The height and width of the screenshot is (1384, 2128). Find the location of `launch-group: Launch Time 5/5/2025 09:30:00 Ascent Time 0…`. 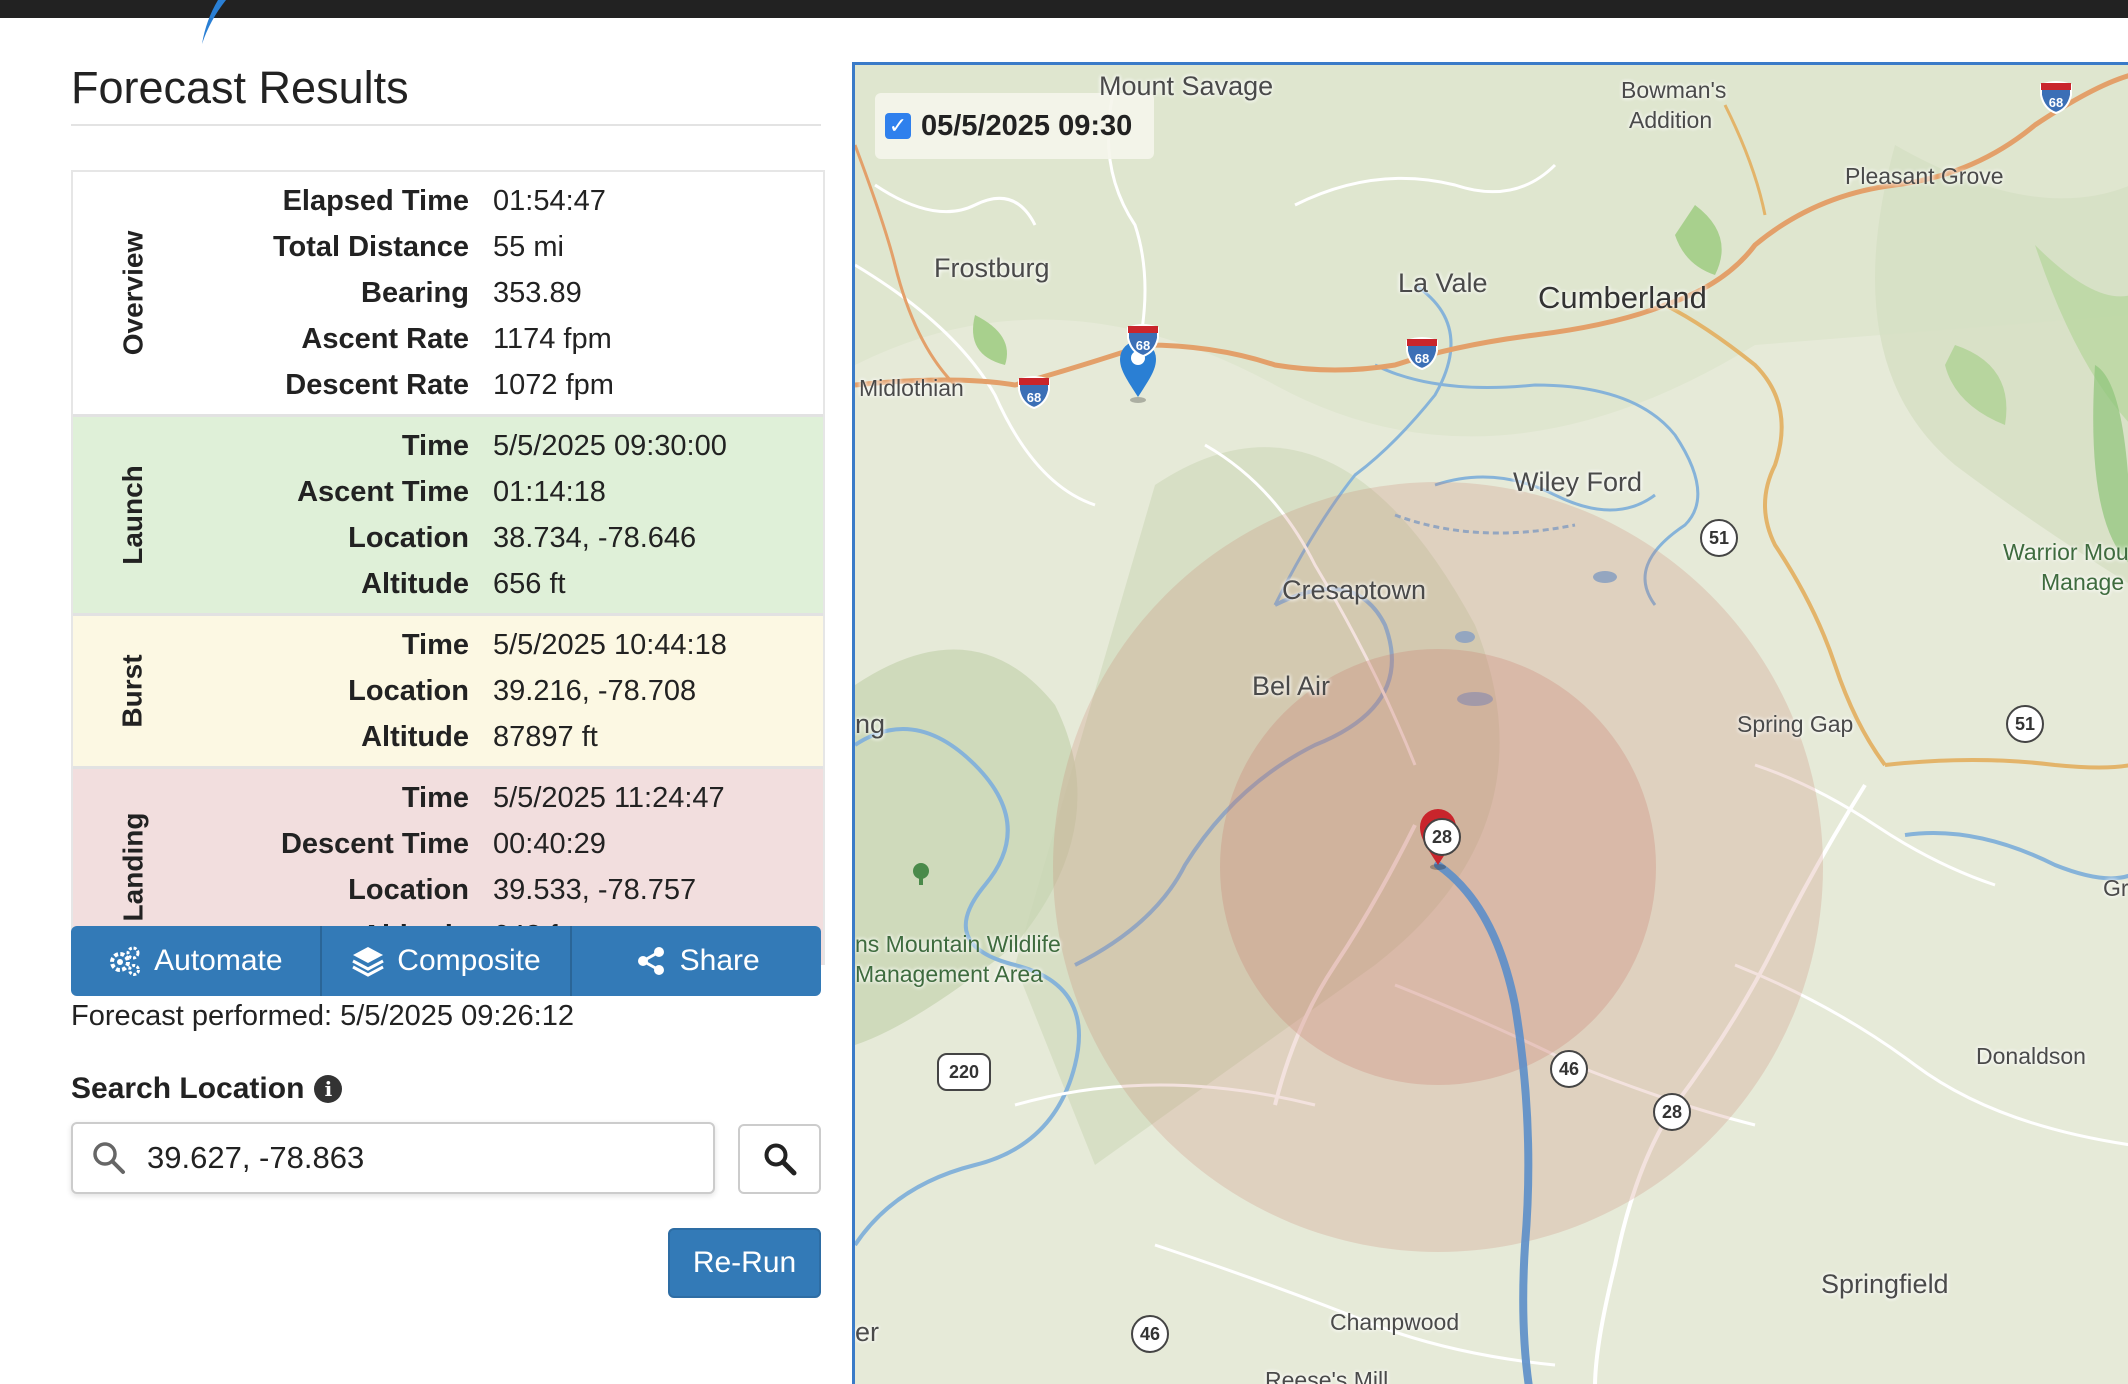

launch-group: Launch Time 5/5/2025 09:30:00 Ascent Time 0… is located at coordinates (448, 516).